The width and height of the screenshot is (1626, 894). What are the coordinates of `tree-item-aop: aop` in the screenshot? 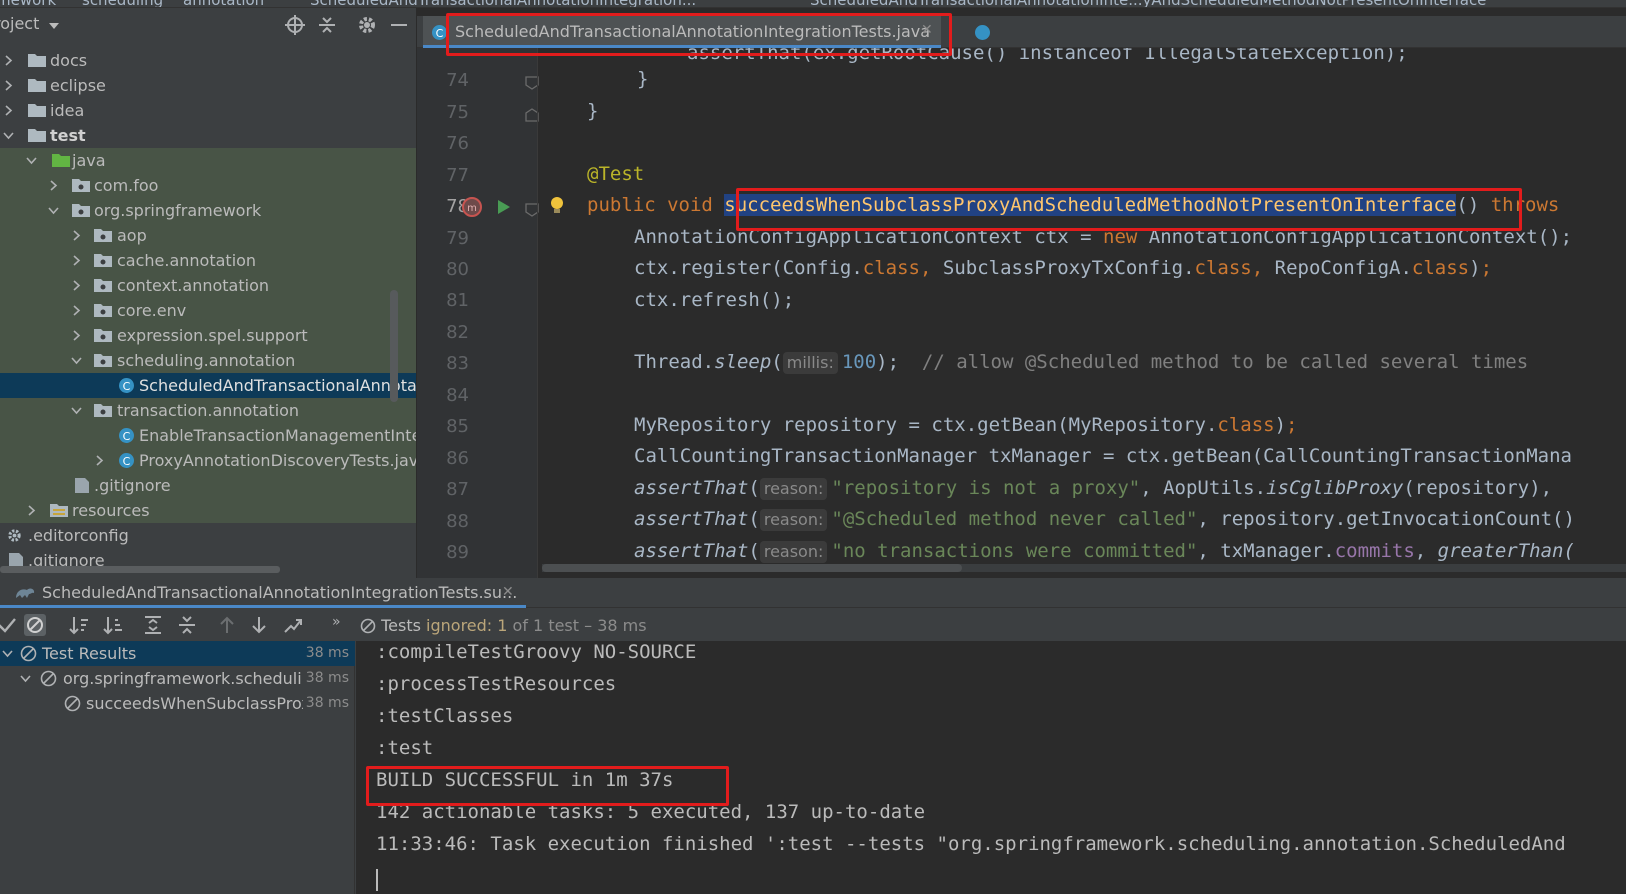 It's located at (208, 235).